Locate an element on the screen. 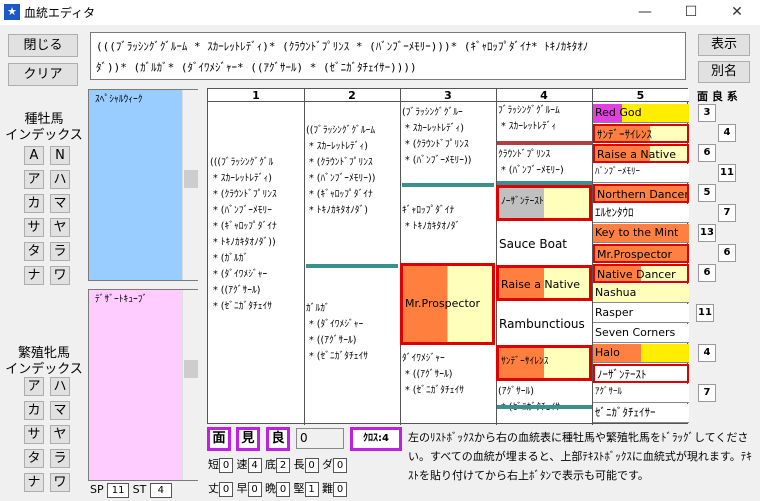 The height and width of the screenshot is (501, 760). col3-highlight-cell: Mr.Prospector is located at coordinates (447, 304).